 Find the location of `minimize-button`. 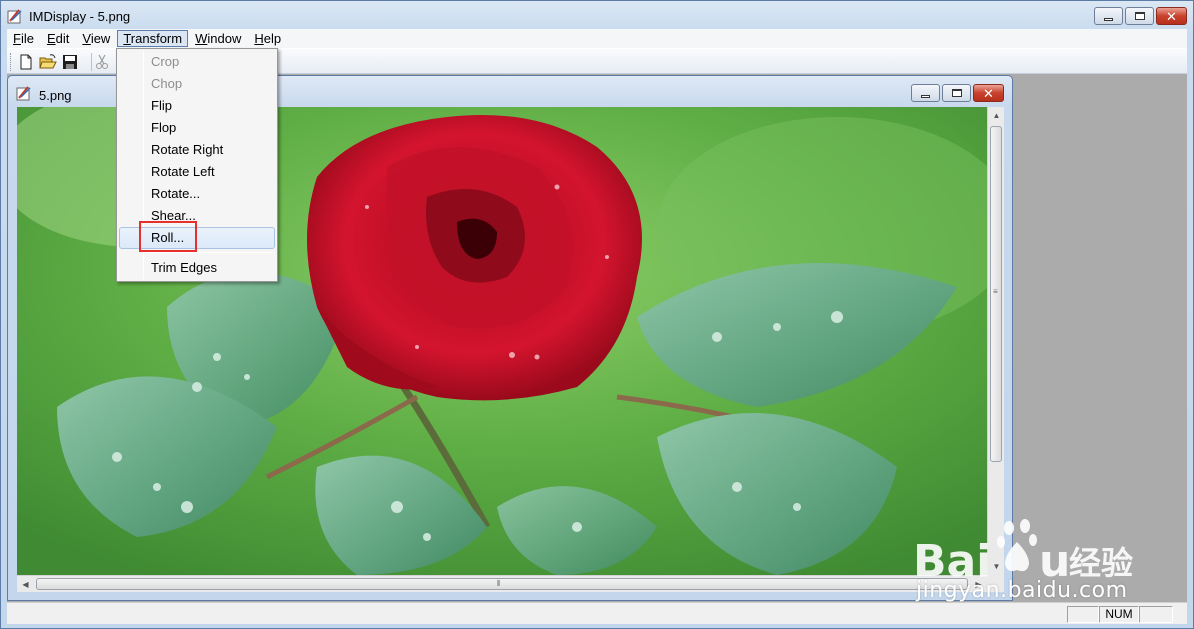

minimize-button is located at coordinates (1108, 16).